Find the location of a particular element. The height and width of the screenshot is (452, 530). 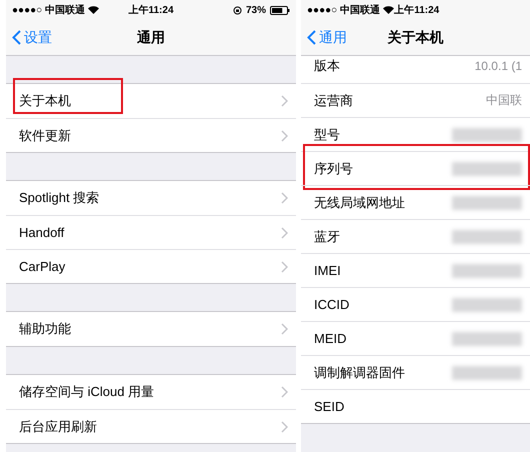

row-label: 版本 is located at coordinates (327, 66).